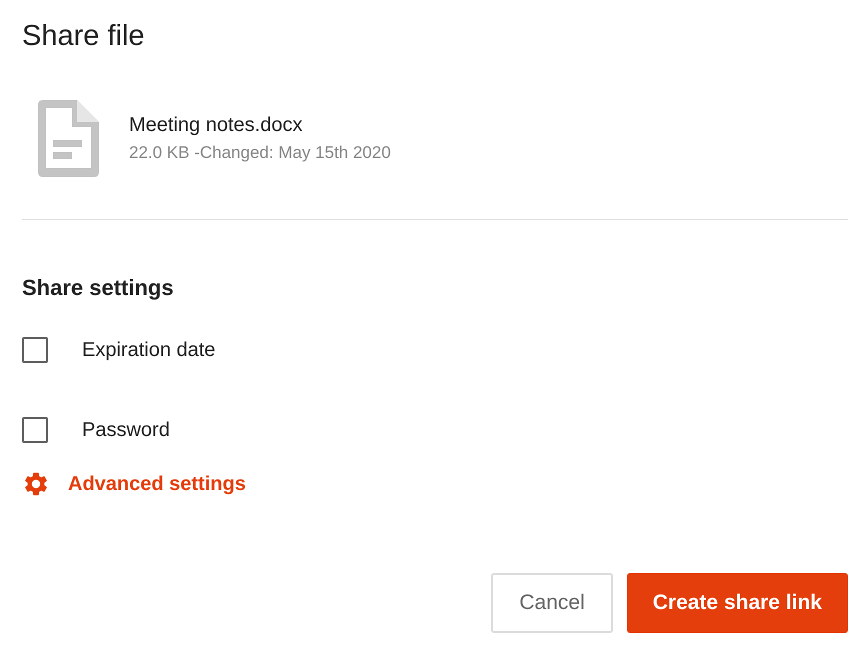 Image resolution: width=864 pixels, height=671 pixels. I want to click on section-heading: Share settings, so click(98, 288).